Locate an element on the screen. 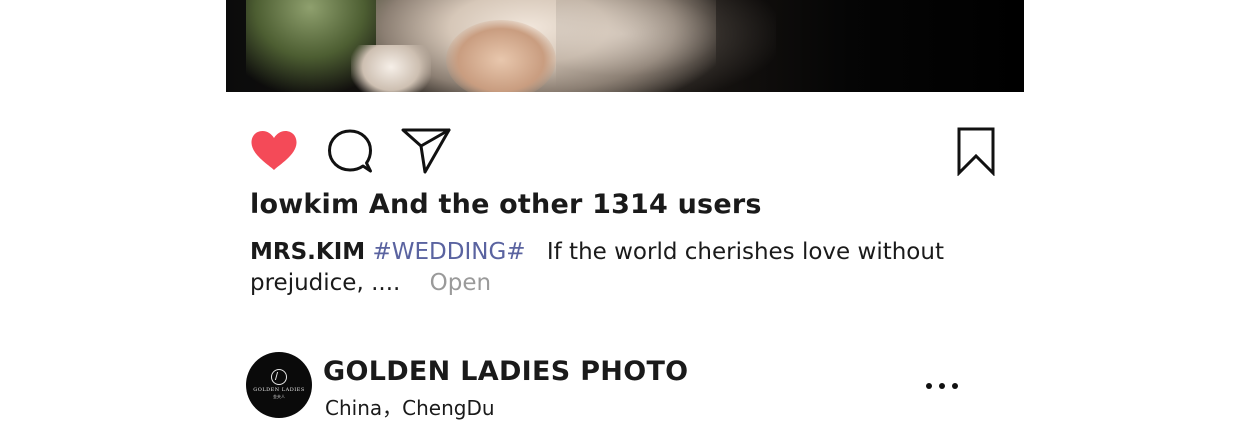 This screenshot has height=421, width=1250. caption-author: MRS.KIM is located at coordinates (307, 252).